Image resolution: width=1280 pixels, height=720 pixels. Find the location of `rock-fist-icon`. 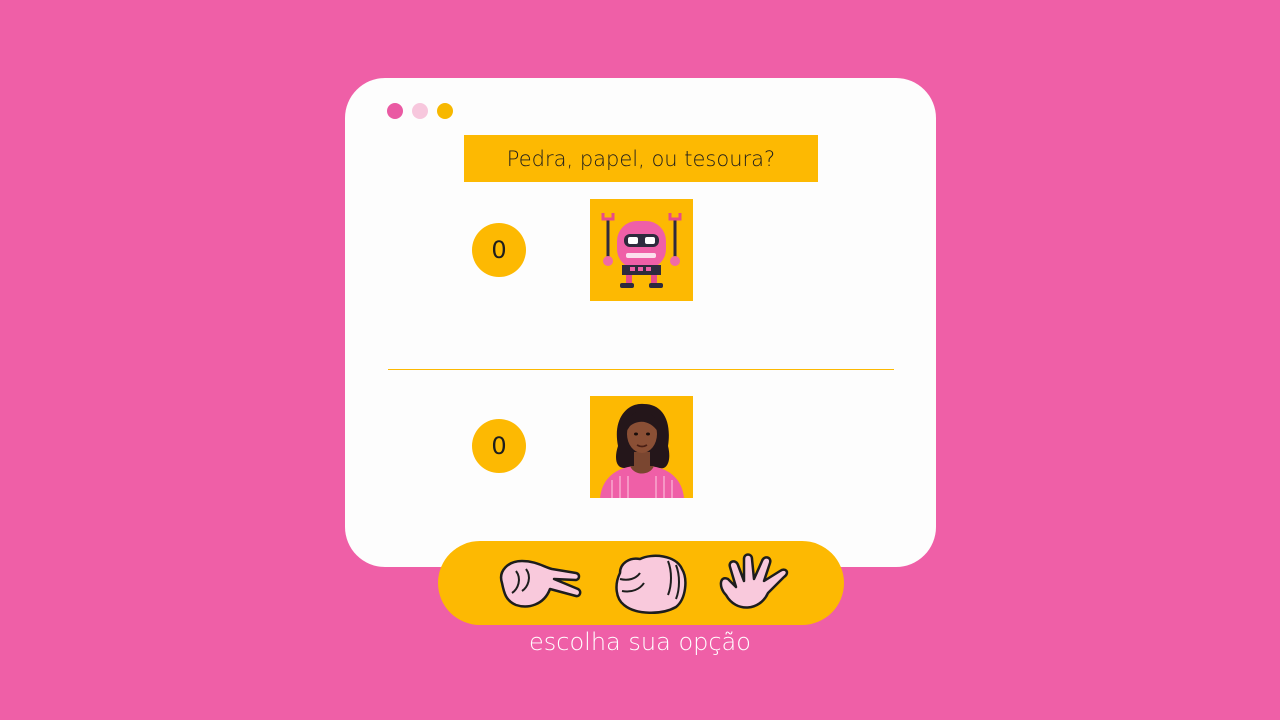

rock-fist-icon is located at coordinates (651, 584).